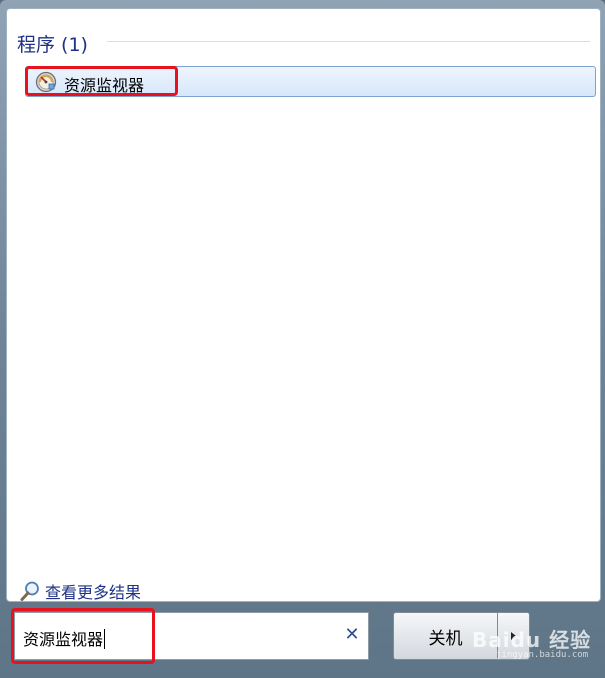 The height and width of the screenshot is (678, 605). I want to click on power-controls: 关机, so click(461, 636).